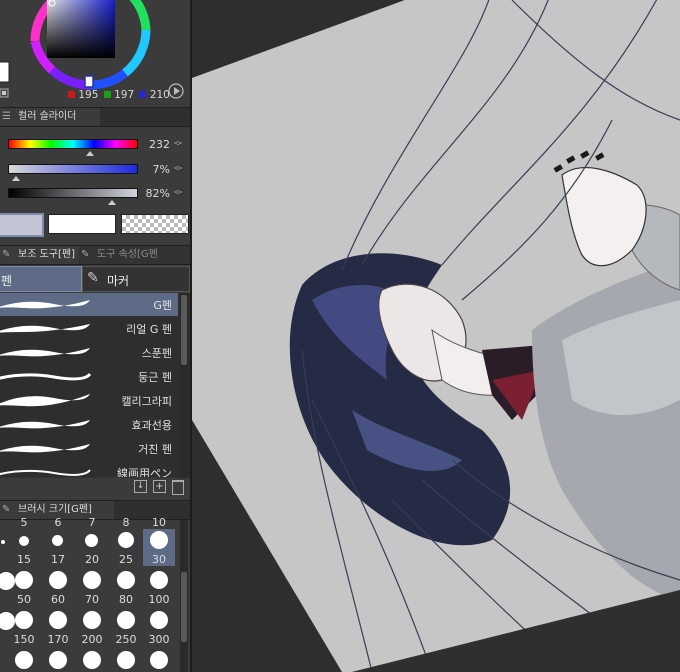 This screenshot has width=680, height=672. Describe the element at coordinates (159, 599) in the screenshot. I see `size-label: 100` at that location.